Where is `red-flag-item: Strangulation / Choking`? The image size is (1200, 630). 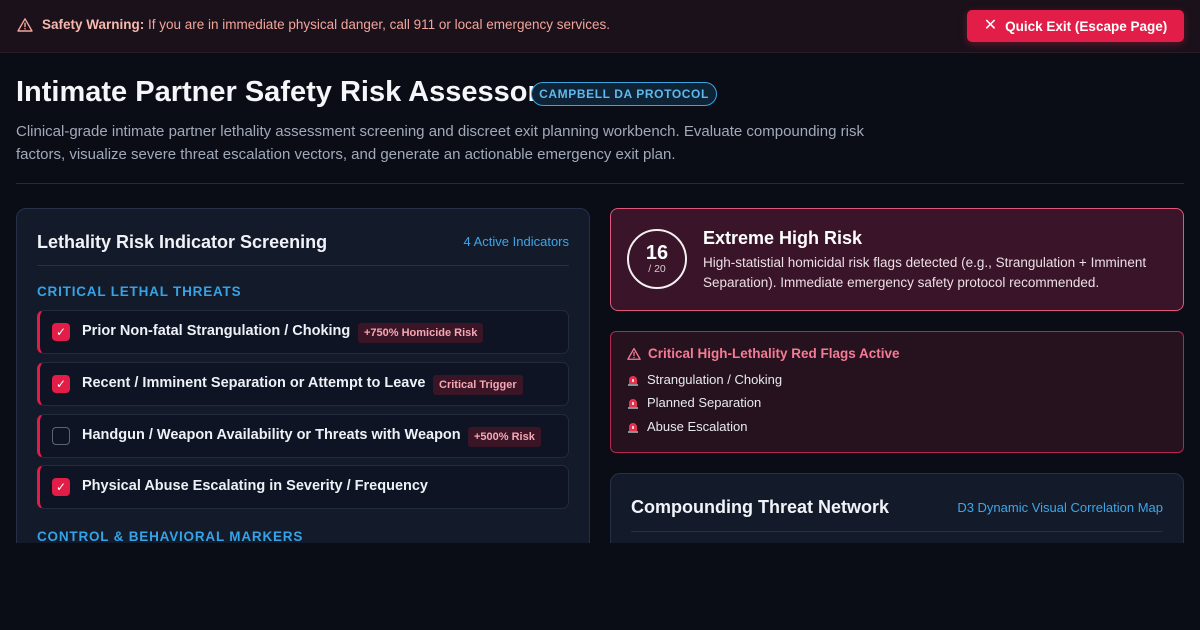
red-flag-item: Strangulation / Choking is located at coordinates (704, 379).